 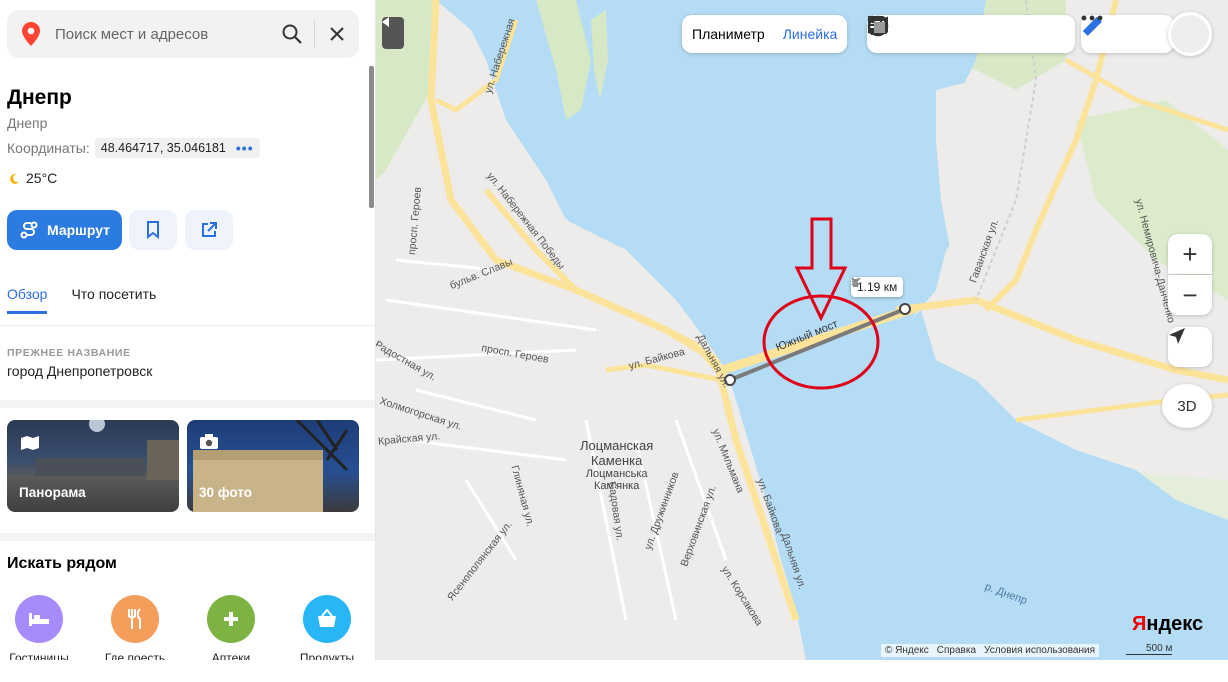 I want to click on yandex-logo: Яндекс, so click(x=1167, y=624).